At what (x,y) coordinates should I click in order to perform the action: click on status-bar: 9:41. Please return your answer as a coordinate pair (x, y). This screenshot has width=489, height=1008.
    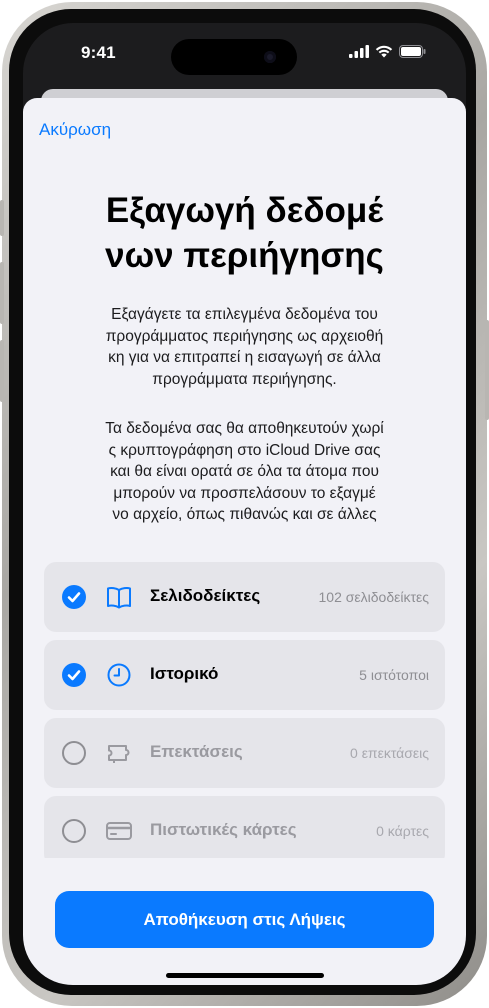
    Looking at the image, I should click on (244, 53).